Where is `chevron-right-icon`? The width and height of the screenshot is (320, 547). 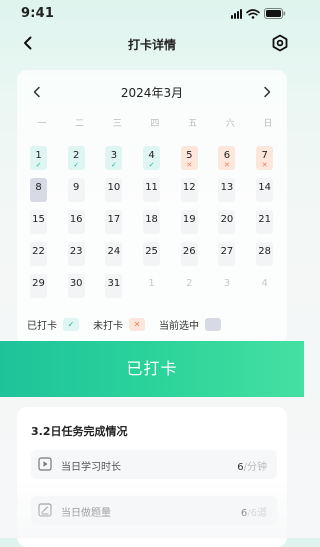 chevron-right-icon is located at coordinates (267, 92).